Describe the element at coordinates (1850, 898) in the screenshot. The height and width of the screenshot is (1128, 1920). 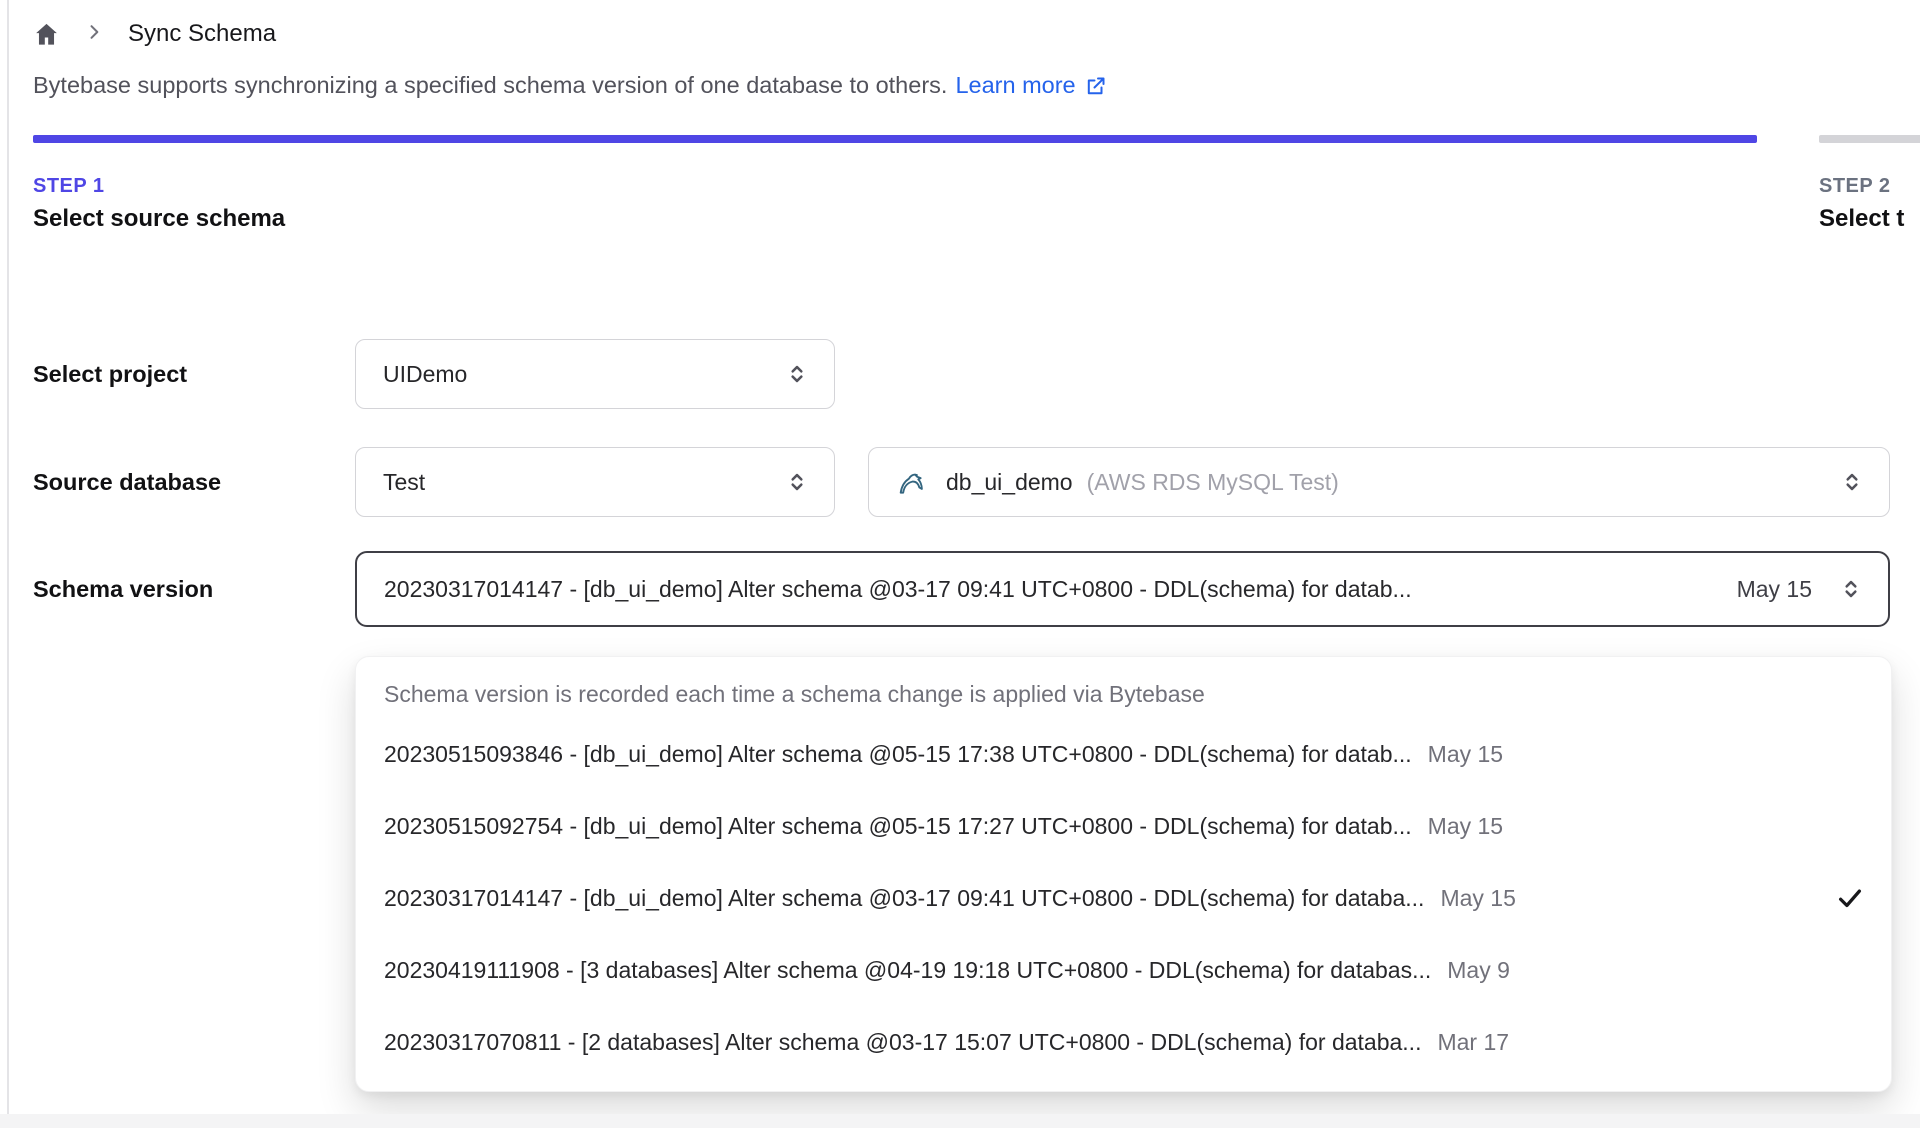
I see `check-icon` at that location.